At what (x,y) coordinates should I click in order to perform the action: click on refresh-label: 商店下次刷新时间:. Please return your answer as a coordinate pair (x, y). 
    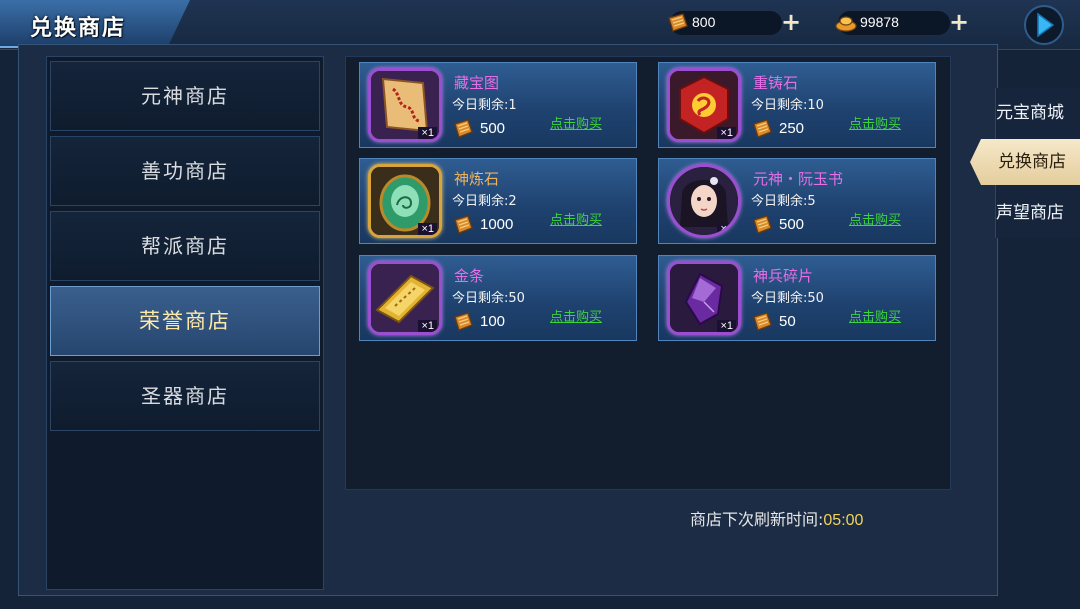
    Looking at the image, I should click on (757, 519).